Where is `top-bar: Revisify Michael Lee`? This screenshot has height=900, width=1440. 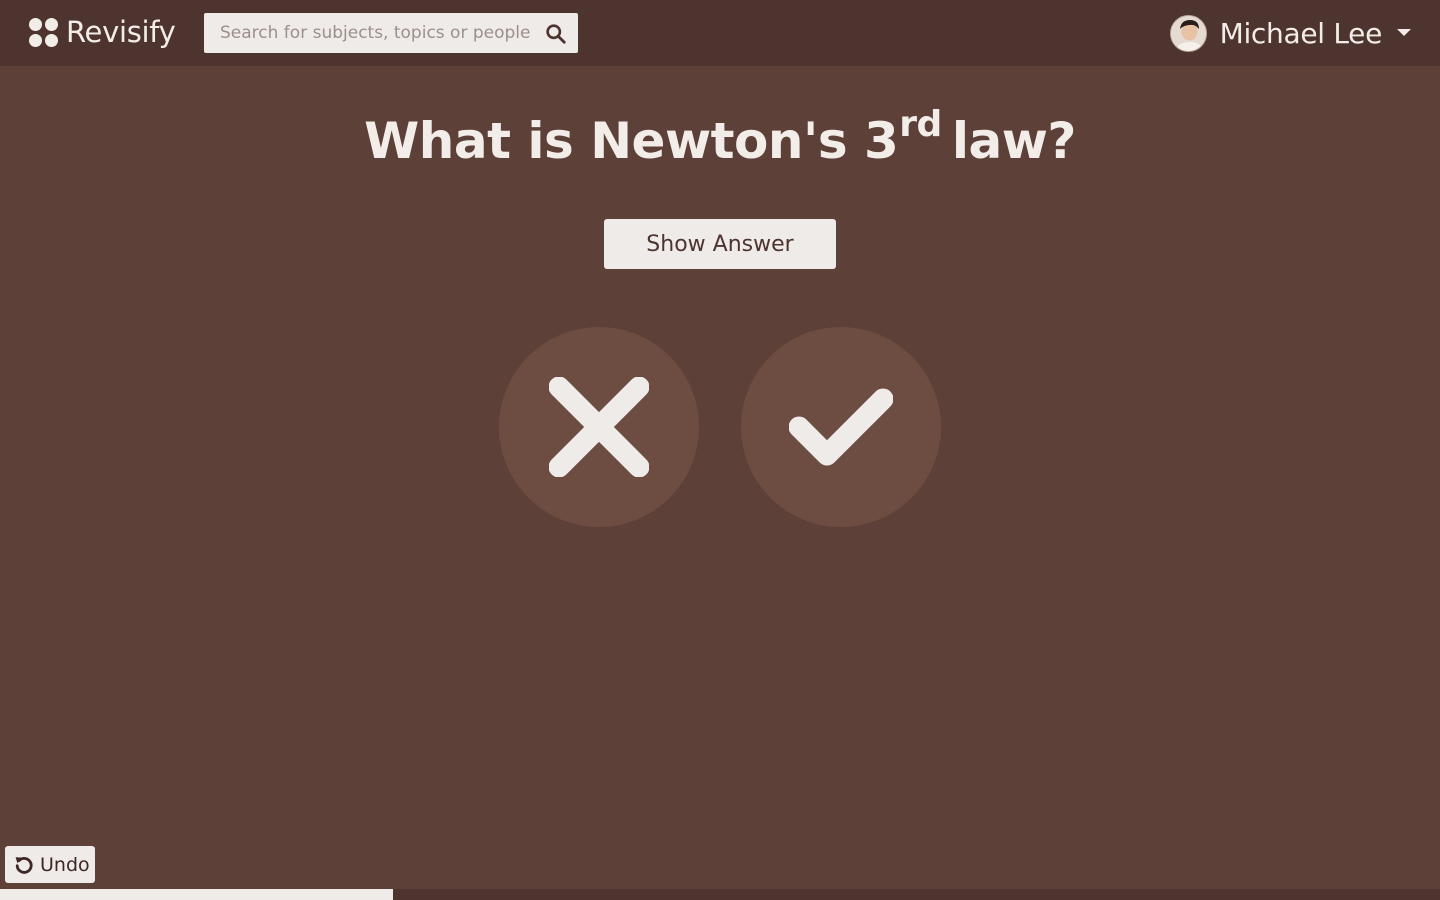
top-bar: Revisify Michael Lee is located at coordinates (720, 33).